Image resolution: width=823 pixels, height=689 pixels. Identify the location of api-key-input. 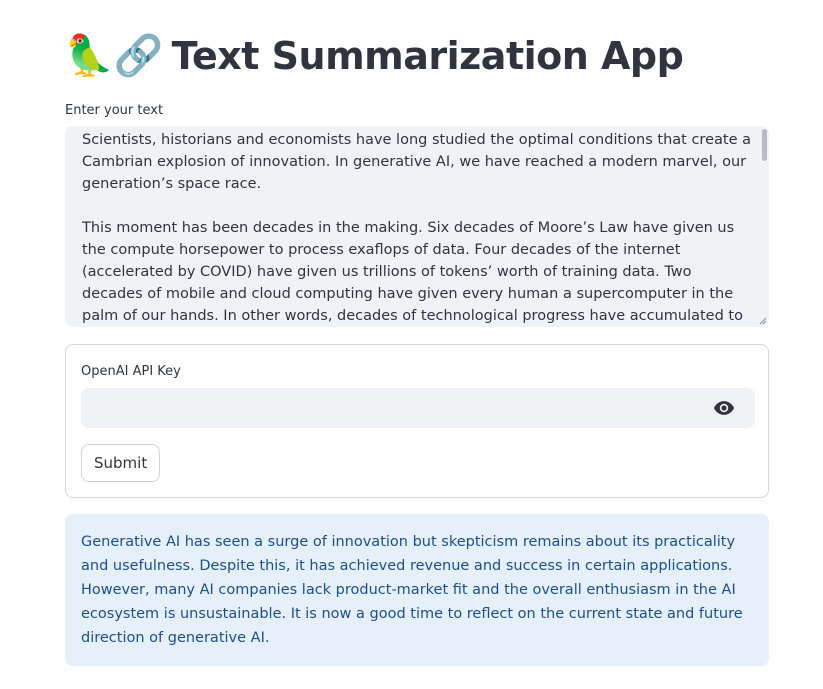
(418, 408).